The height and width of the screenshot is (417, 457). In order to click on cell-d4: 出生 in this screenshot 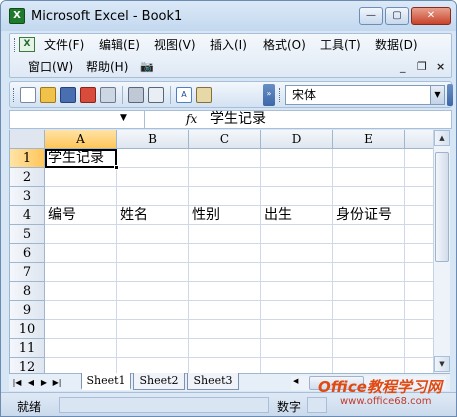, I will do `click(278, 215)`.